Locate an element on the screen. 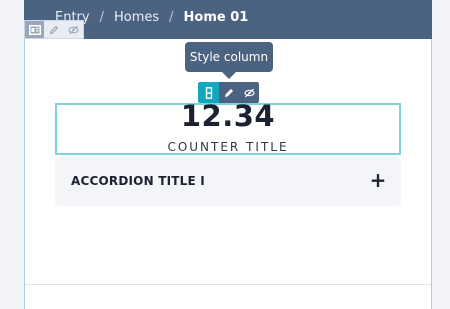 Image resolution: width=450 pixels, height=309 pixels. tooltip-arrow is located at coordinates (229, 75).